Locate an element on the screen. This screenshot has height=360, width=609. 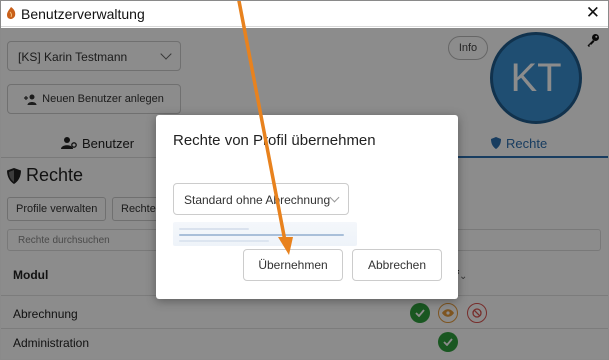
dropdown-menu-fading is located at coordinates (265, 234).